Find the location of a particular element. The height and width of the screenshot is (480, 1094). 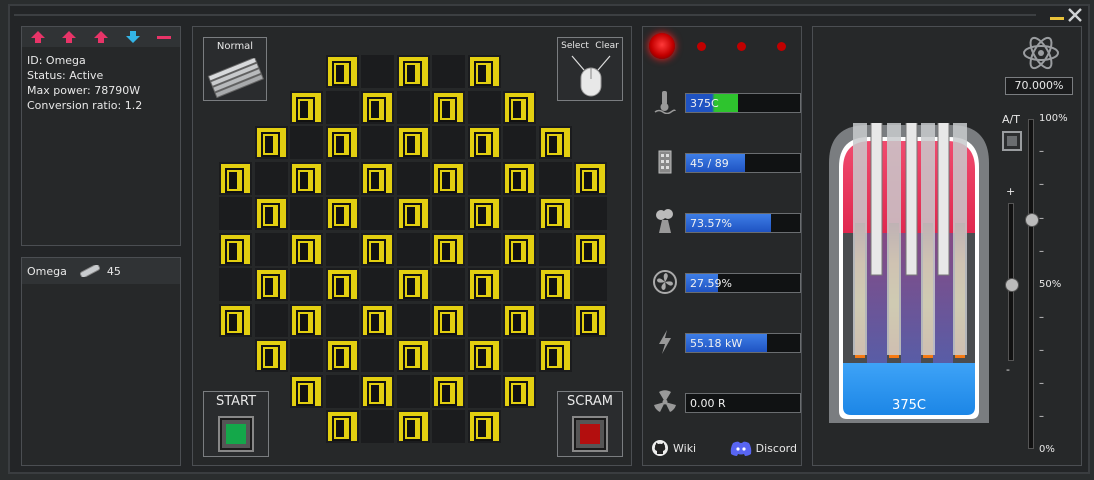

fine-adjust-slider is located at coordinates (1012, 282).